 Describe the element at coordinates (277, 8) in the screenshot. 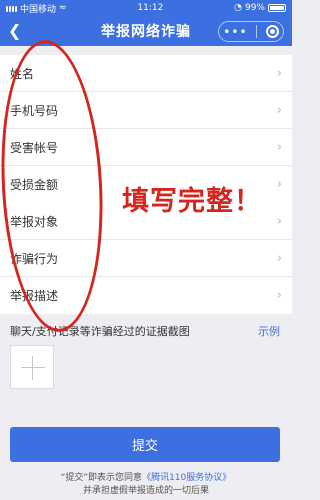

I see `battery-icon` at that location.